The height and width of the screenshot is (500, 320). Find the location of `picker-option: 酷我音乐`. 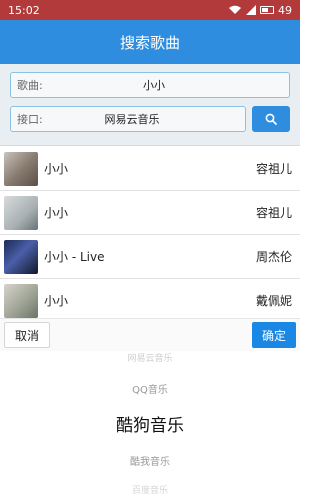

picker-option: 酷我音乐 is located at coordinates (150, 460).